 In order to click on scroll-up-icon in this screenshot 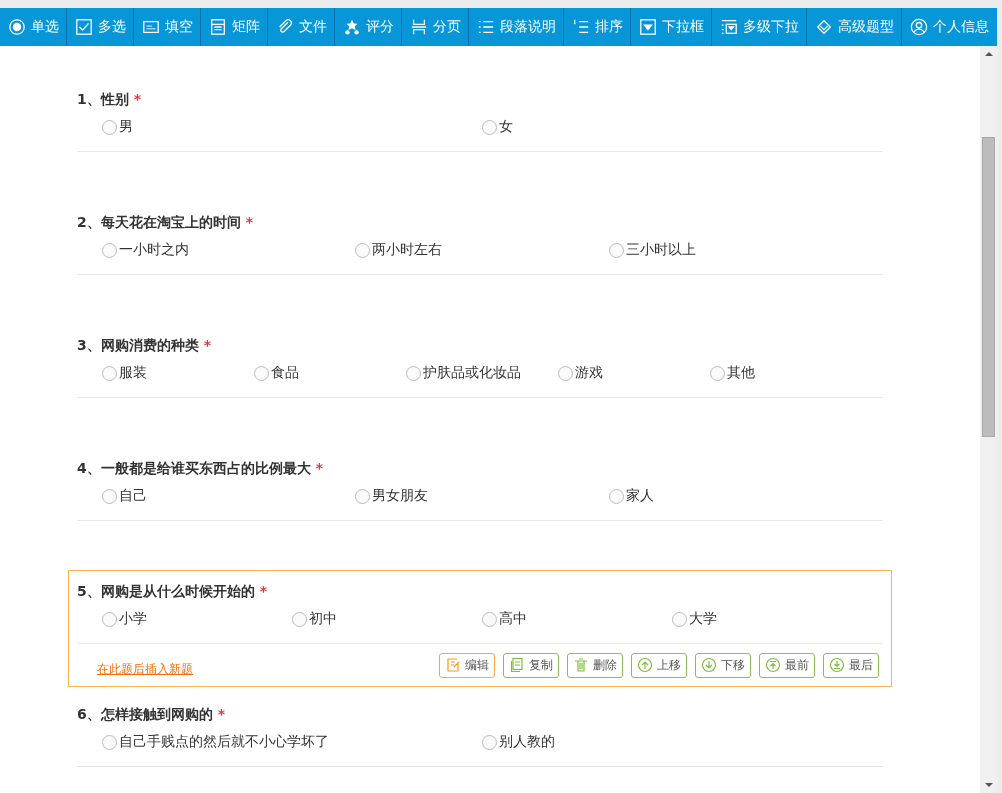, I will do `click(988, 54)`.